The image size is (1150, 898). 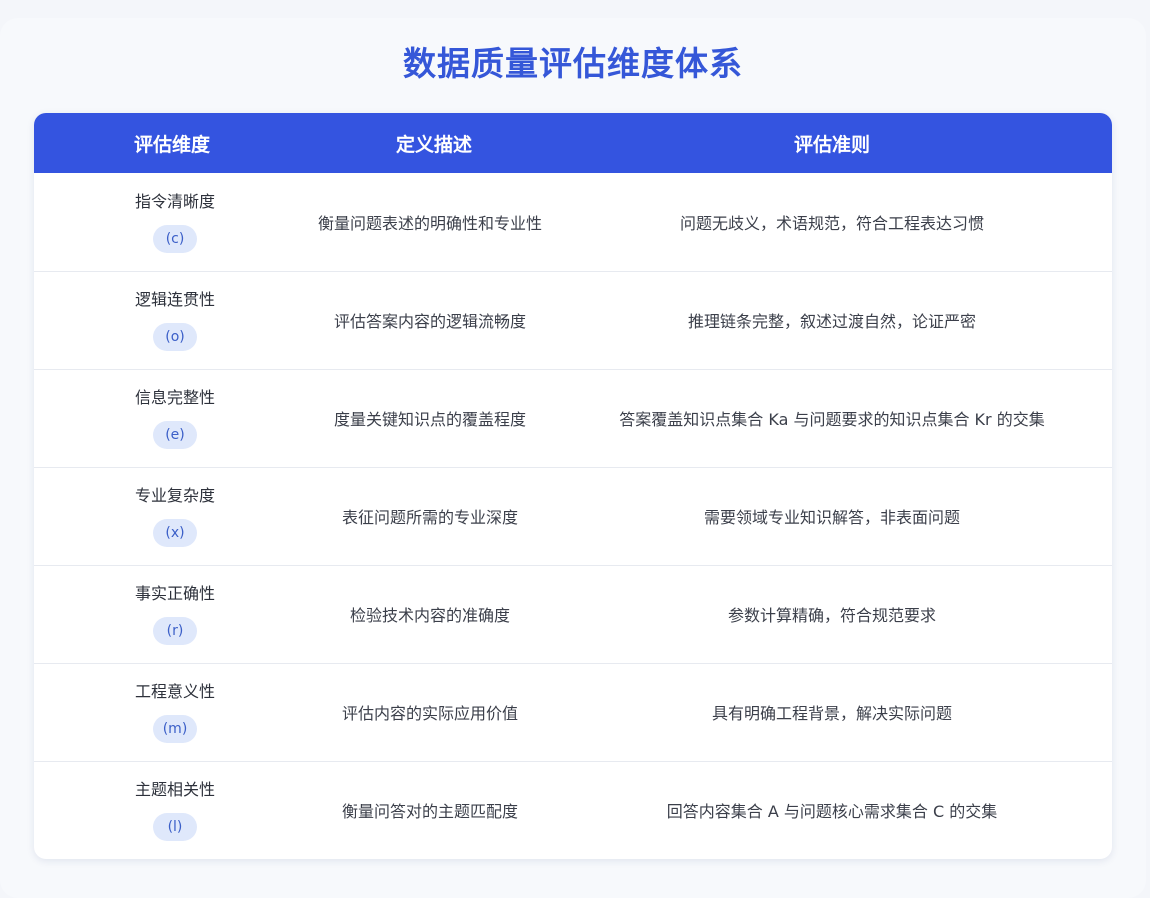 I want to click on criteria-cell: 具有明确工程背景，解决实际问题, so click(x=832, y=711).